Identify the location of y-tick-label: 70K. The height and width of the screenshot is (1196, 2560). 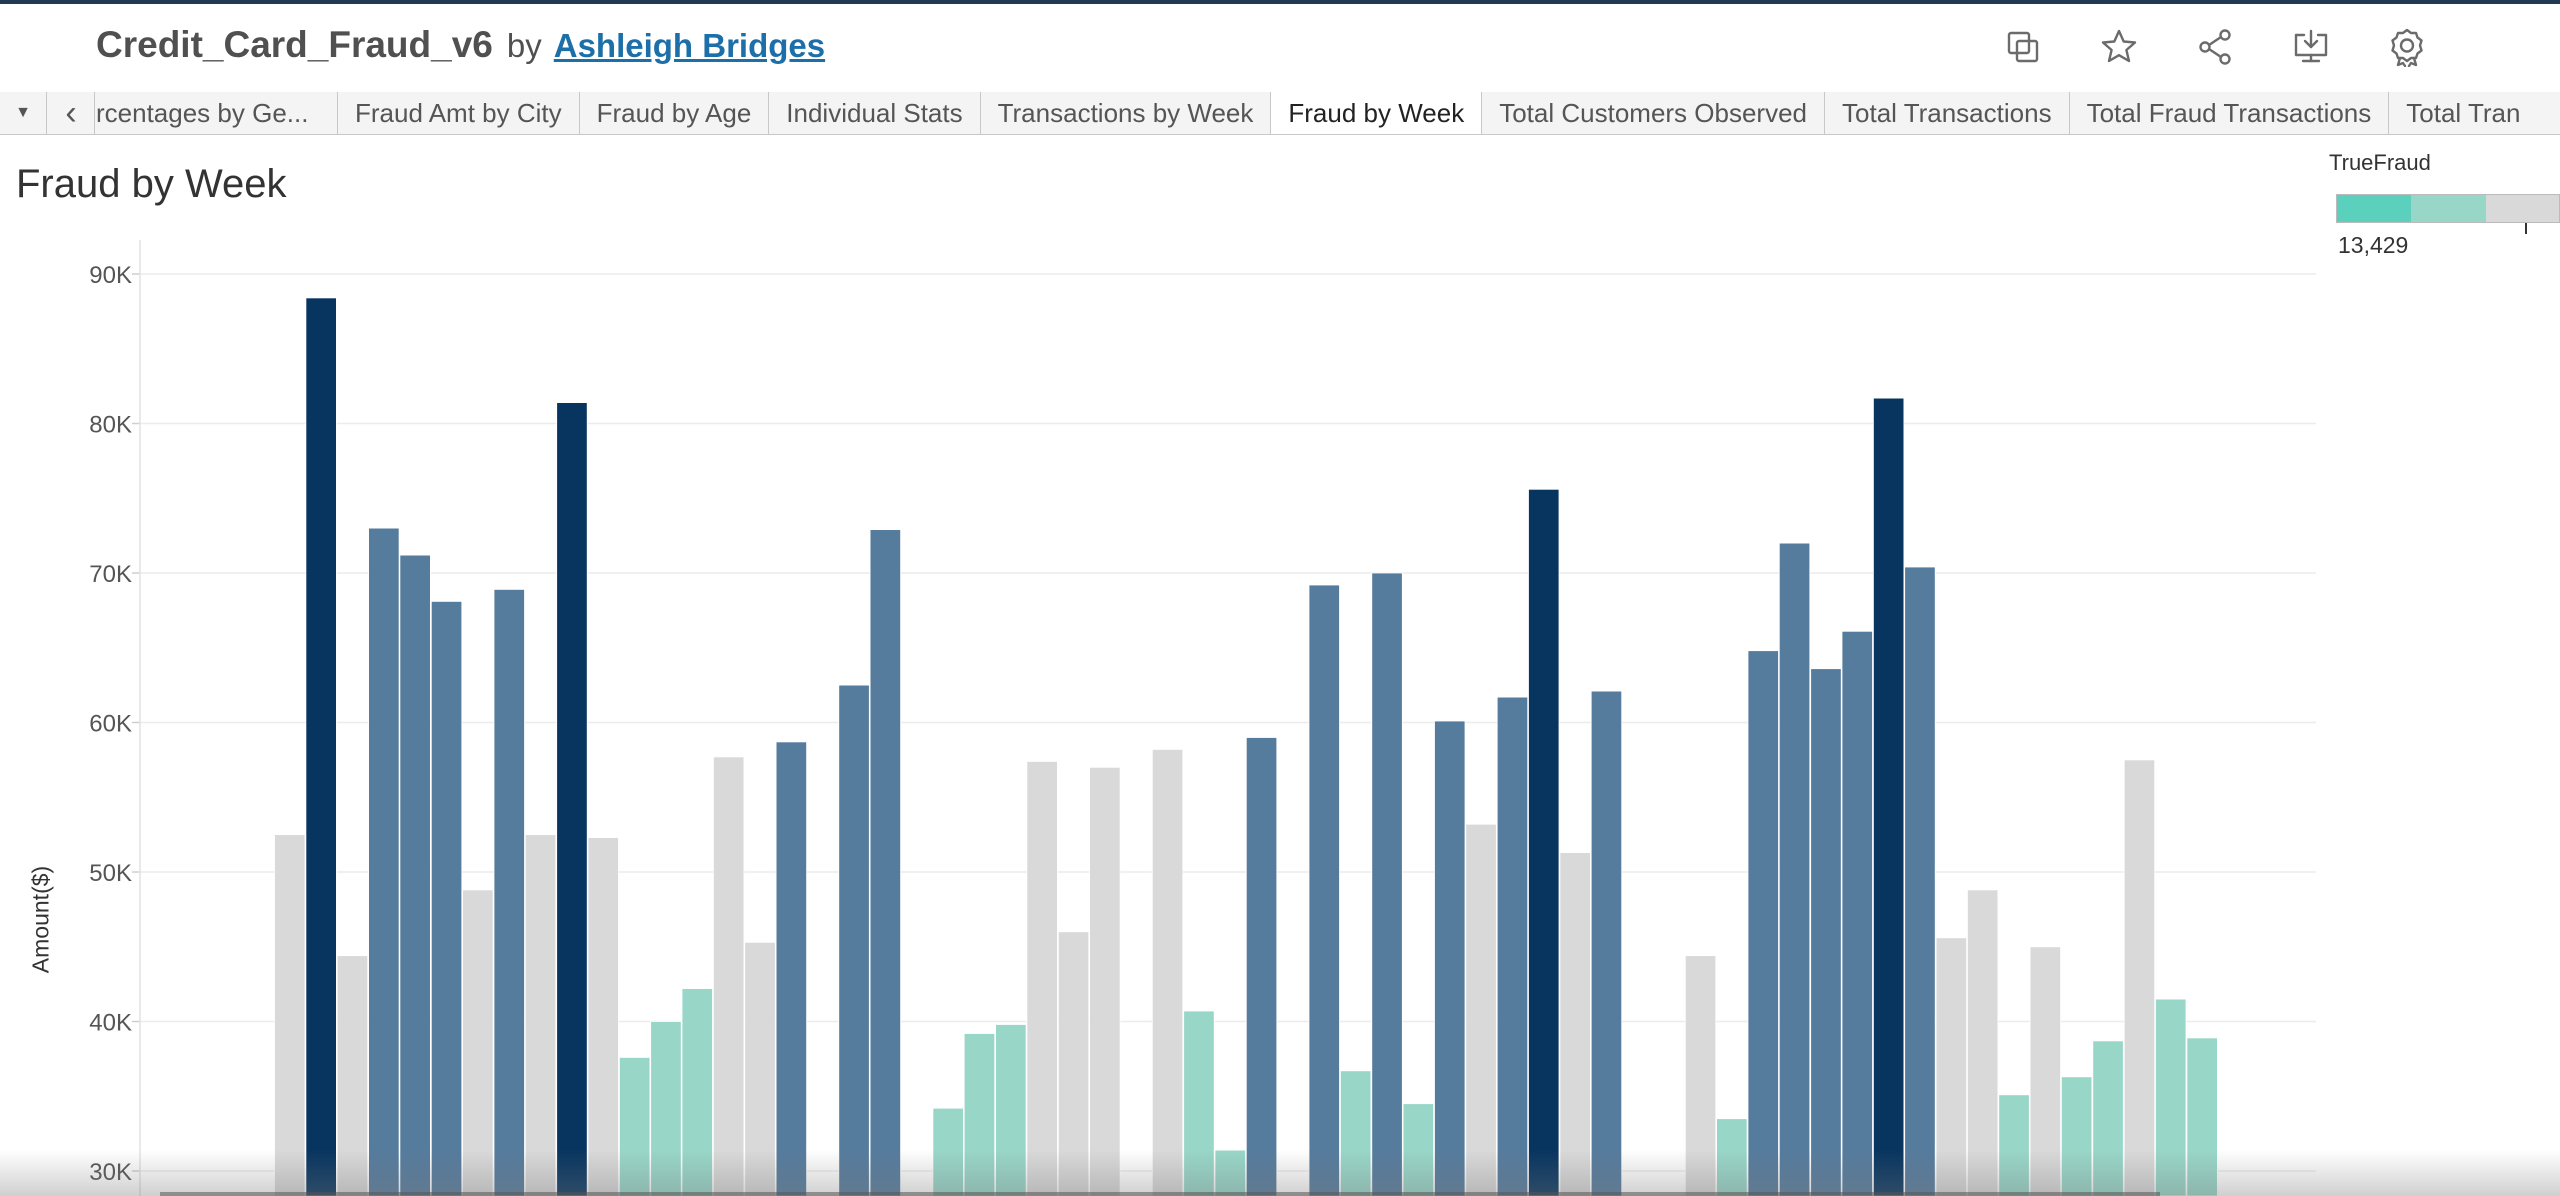
(110, 574).